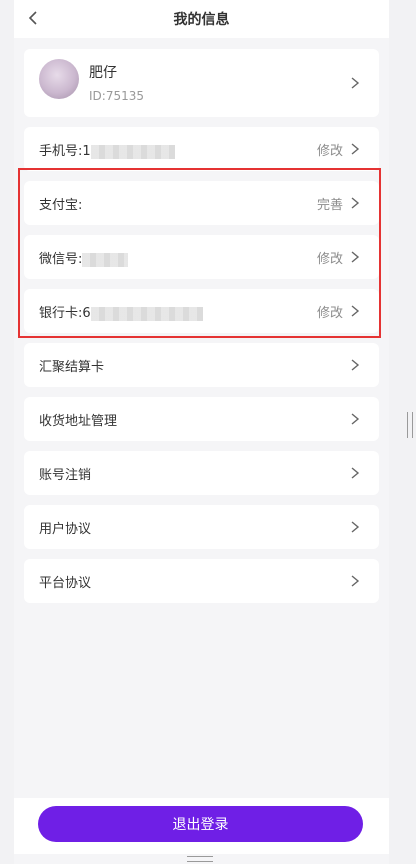 This screenshot has width=416, height=864. I want to click on menu-item-user-agreement: 用户协议, so click(201, 527).